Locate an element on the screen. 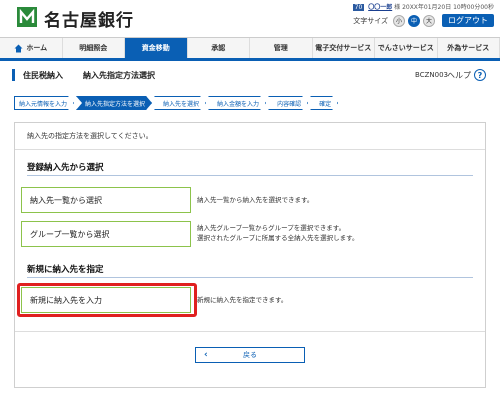 This screenshot has height=410, width=500. nav-item-densai: でんさいサービス is located at coordinates (406, 48).